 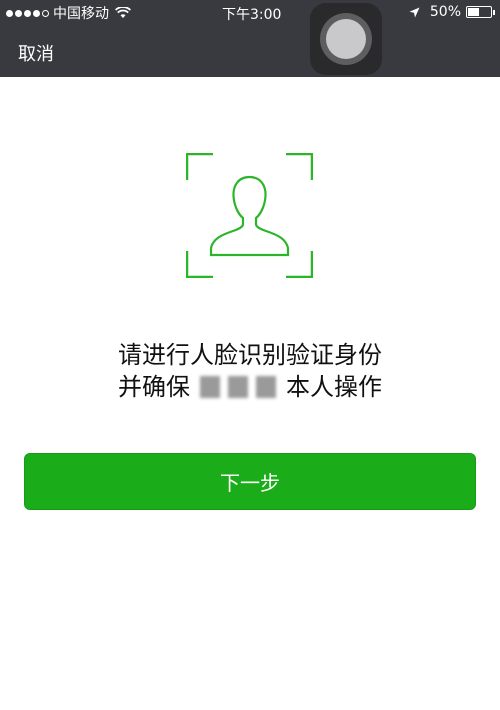 I want to click on verification-prompt-line2: 并确保 本人操作, so click(x=250, y=387).